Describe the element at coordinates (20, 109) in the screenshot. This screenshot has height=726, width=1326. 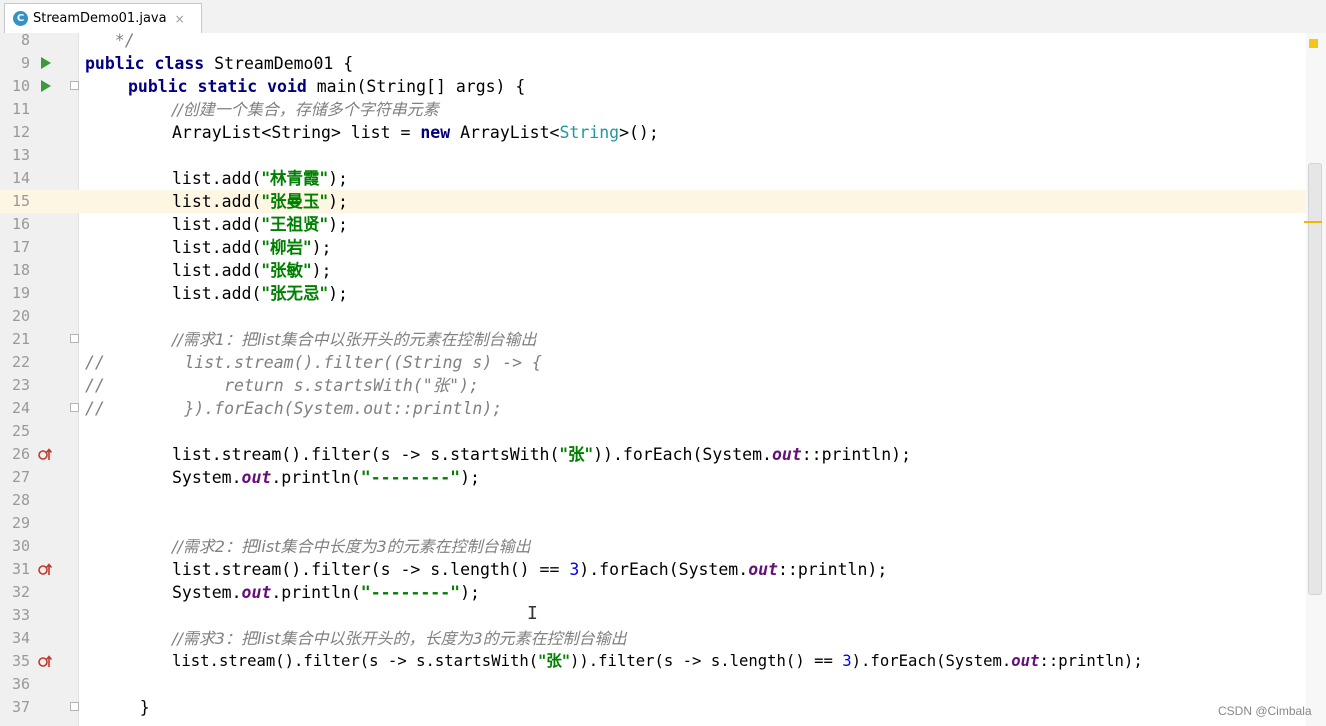
I see `line-number: 11` at that location.